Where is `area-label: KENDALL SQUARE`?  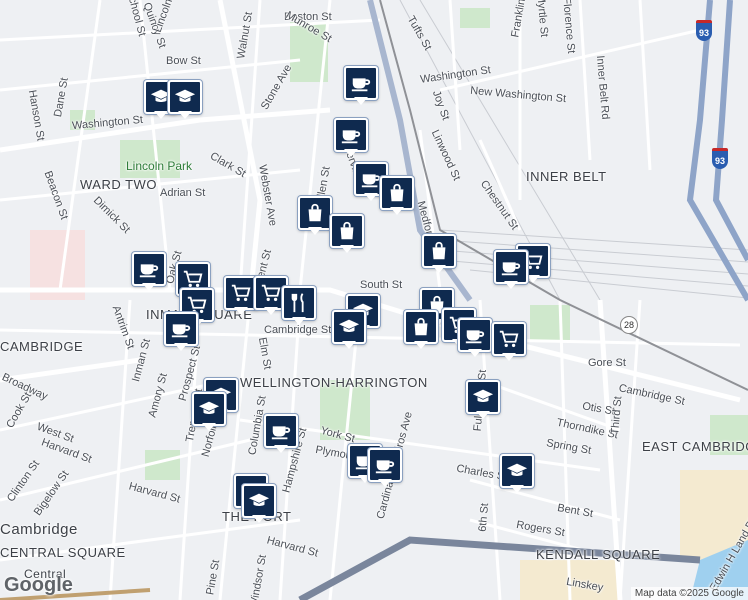 area-label: KENDALL SQUARE is located at coordinates (598, 554).